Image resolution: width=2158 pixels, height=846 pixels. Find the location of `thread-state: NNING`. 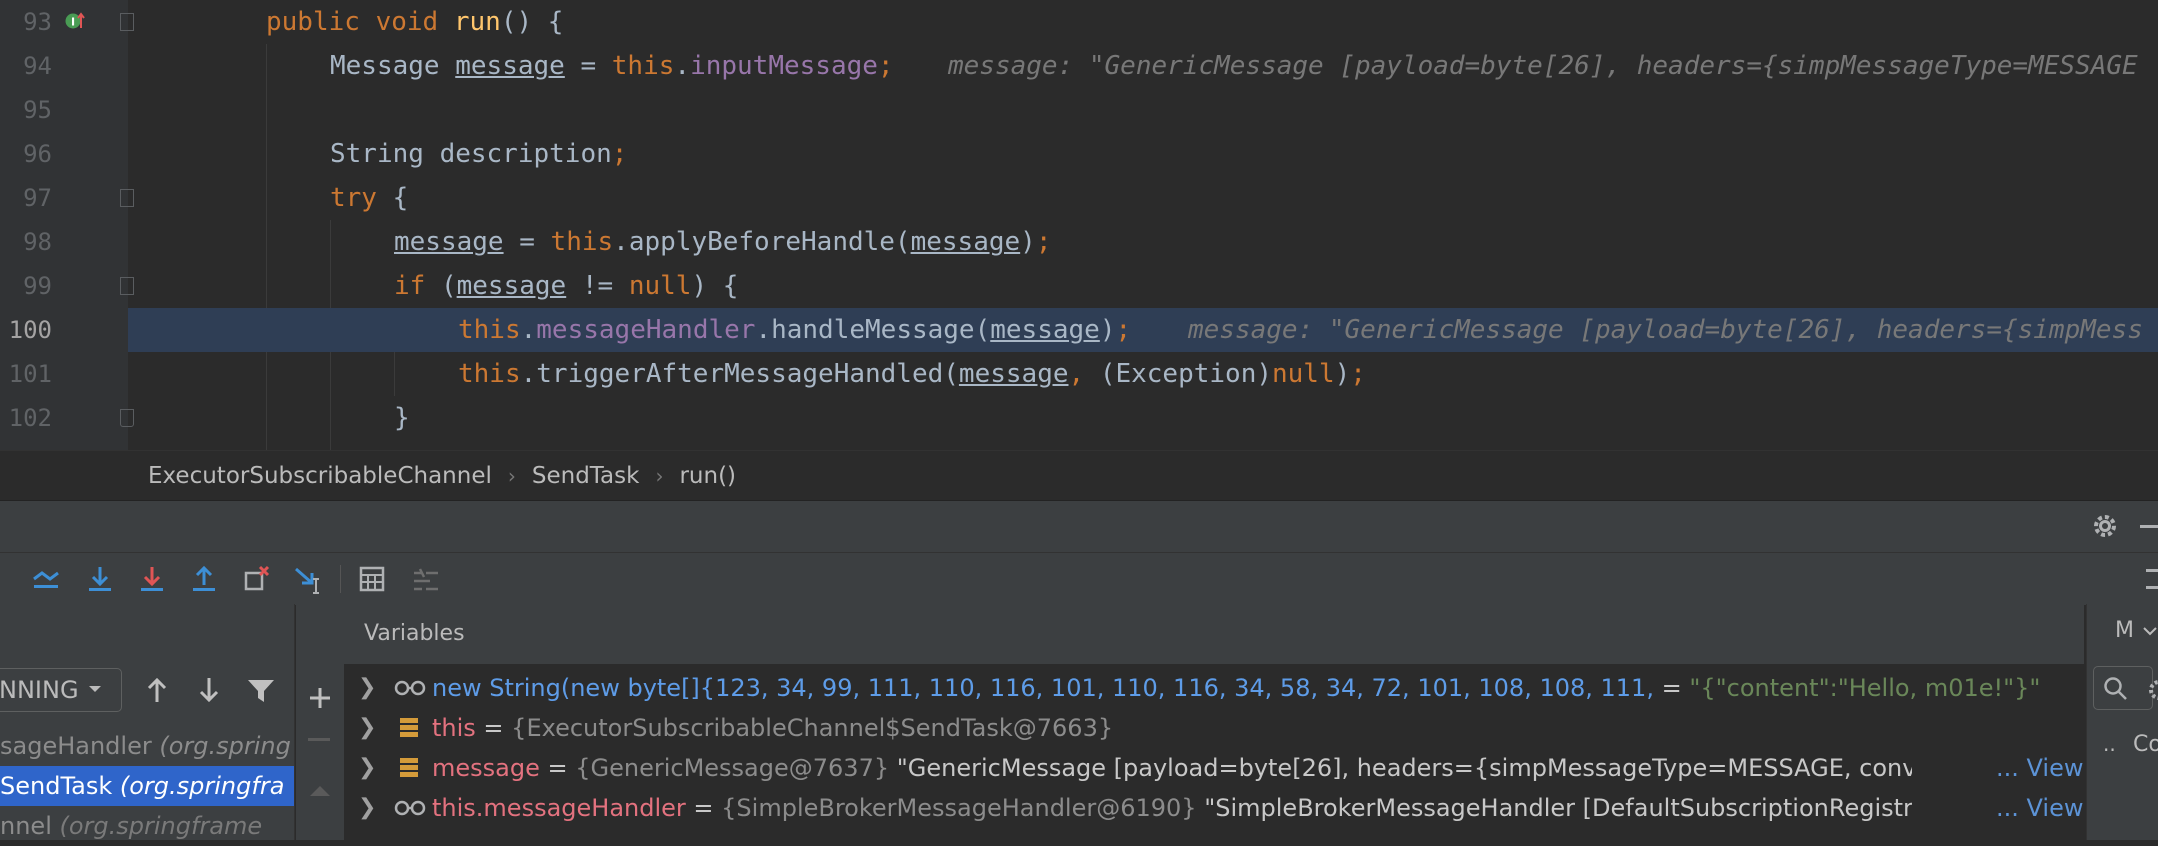

thread-state: NNING is located at coordinates (39, 690).